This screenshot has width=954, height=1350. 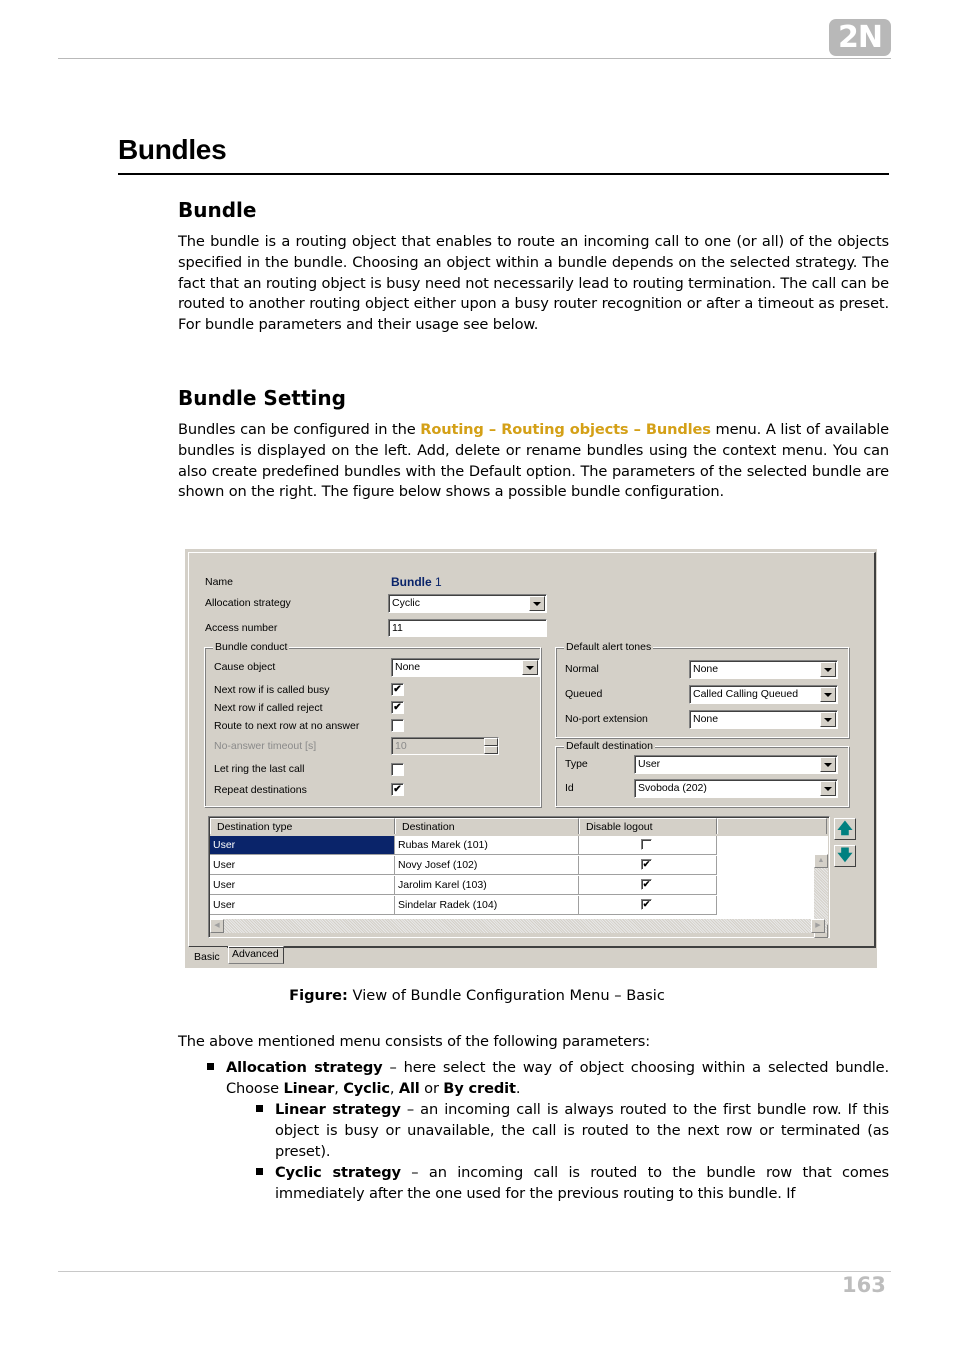 I want to click on arrow-up-icon: 🡅, so click(x=845, y=828).